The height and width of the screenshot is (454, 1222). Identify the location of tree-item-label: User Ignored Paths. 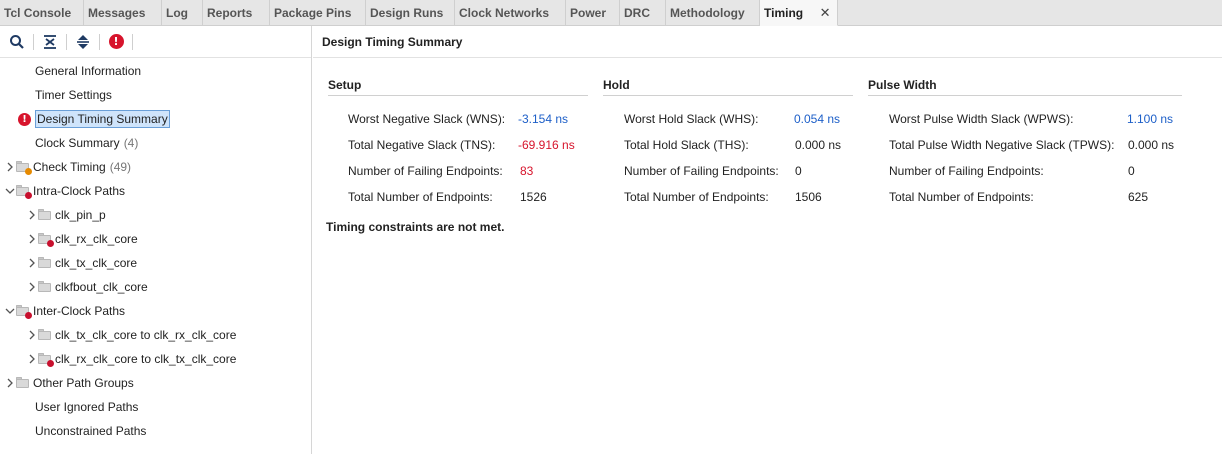
(87, 407).